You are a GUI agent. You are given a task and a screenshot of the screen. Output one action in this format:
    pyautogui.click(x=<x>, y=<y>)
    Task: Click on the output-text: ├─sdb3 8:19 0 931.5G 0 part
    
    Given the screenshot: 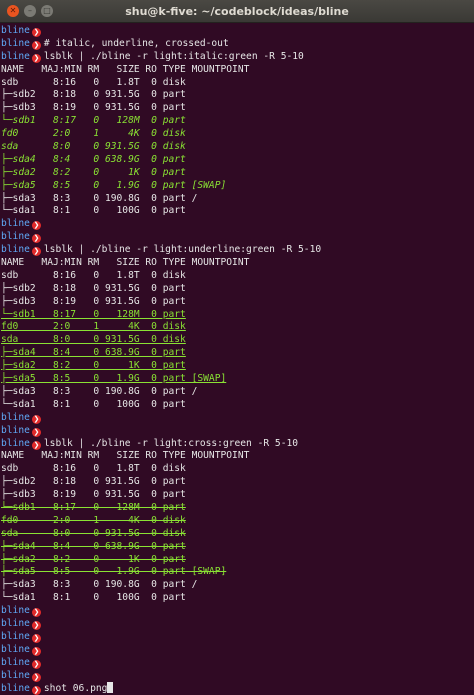 What is the action you would take?
    pyautogui.click(x=93, y=301)
    